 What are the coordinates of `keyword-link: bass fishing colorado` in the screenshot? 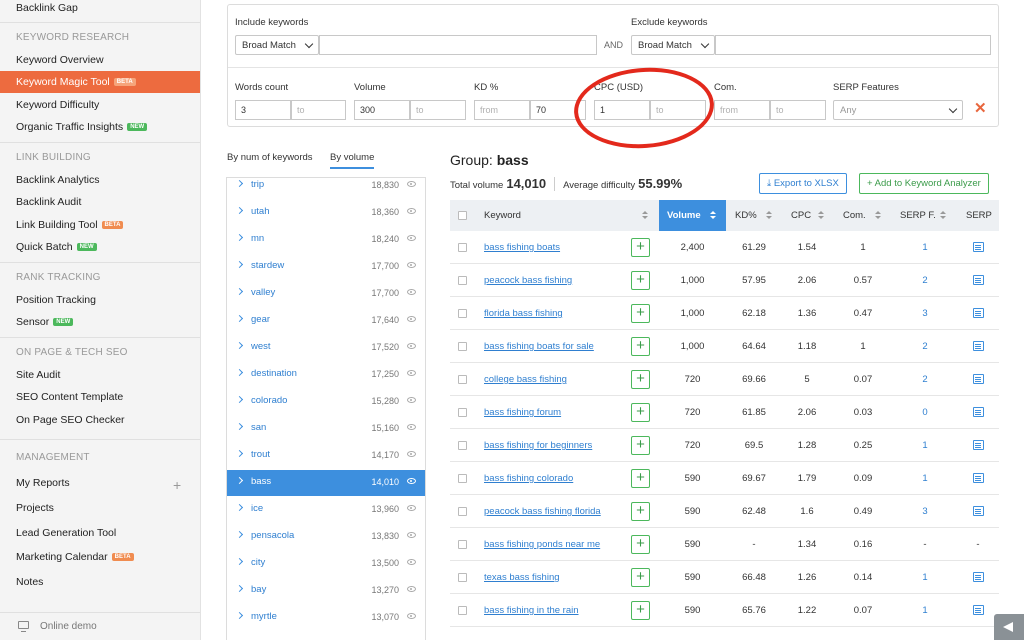 It's located at (528, 478).